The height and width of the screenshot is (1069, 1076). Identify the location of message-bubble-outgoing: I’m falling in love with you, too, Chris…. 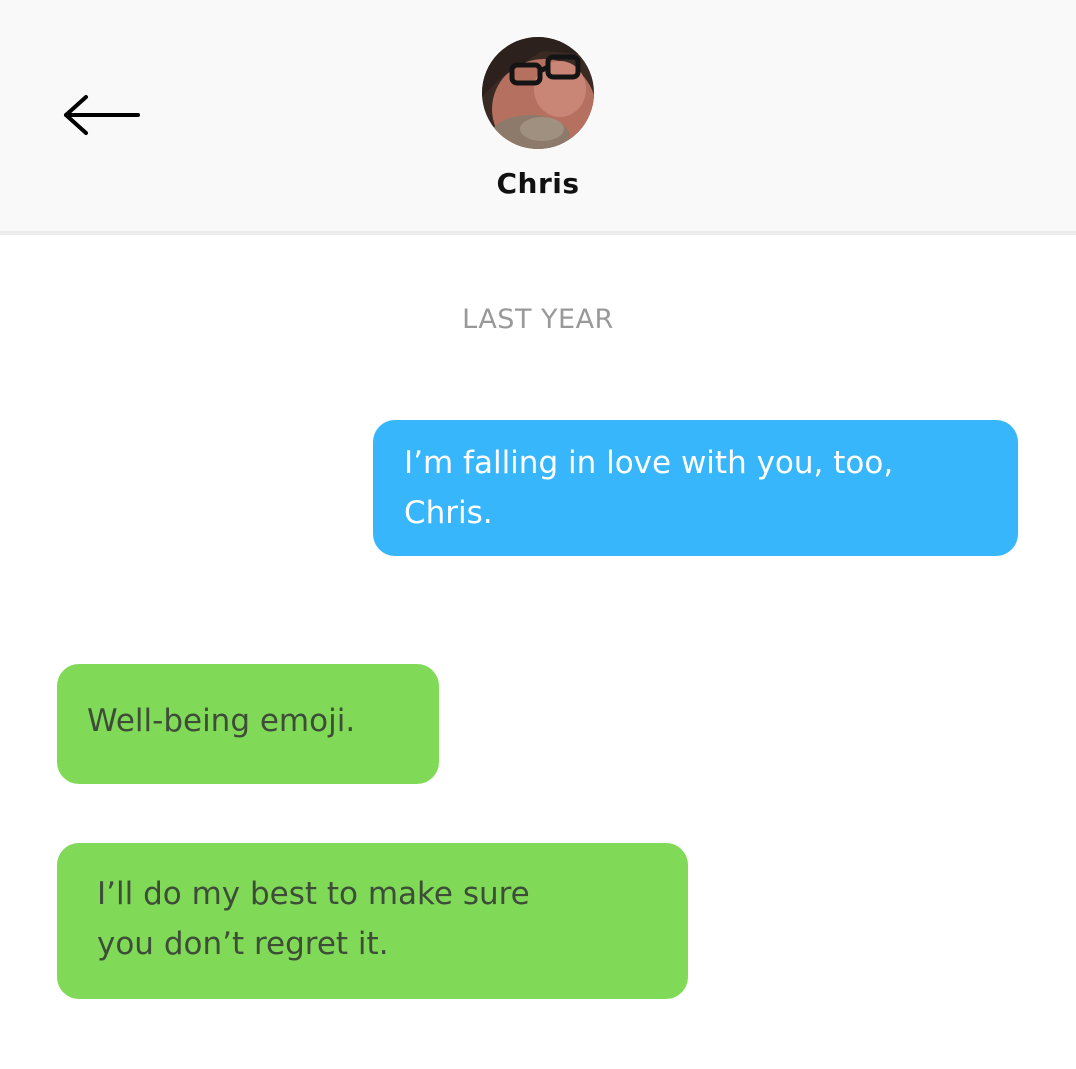
(695, 488).